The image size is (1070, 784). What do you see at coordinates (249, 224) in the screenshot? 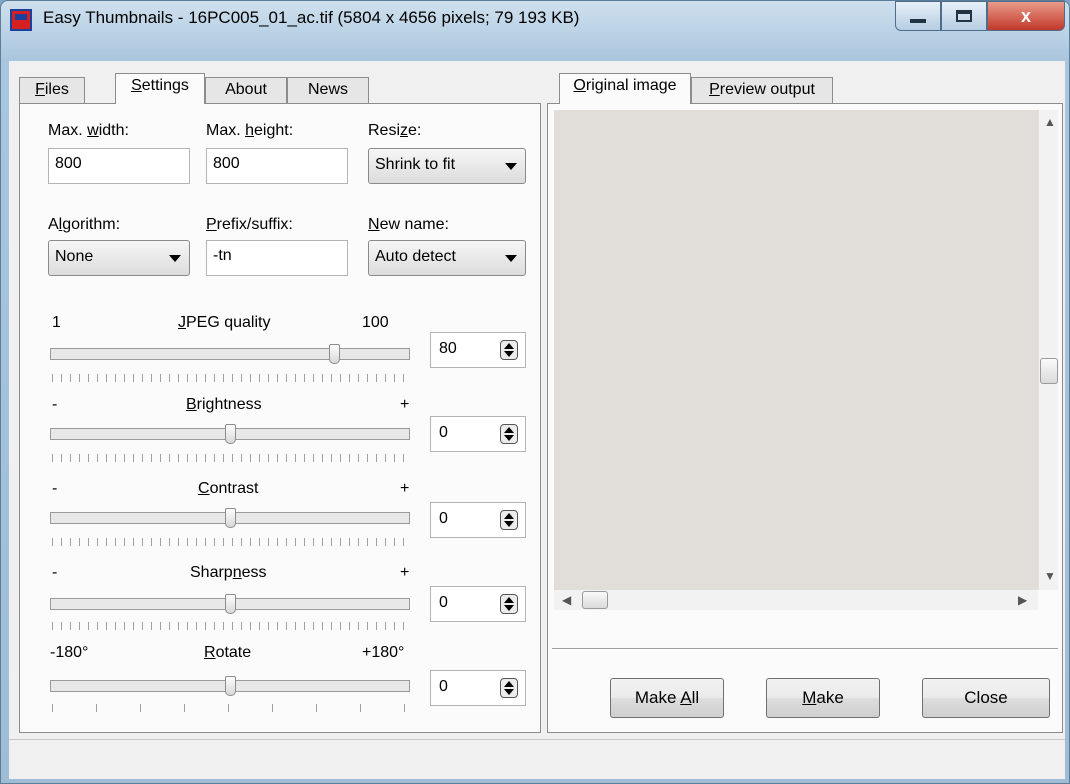
I see `prefix-suffix-label: Prefix/suffix:` at bounding box center [249, 224].